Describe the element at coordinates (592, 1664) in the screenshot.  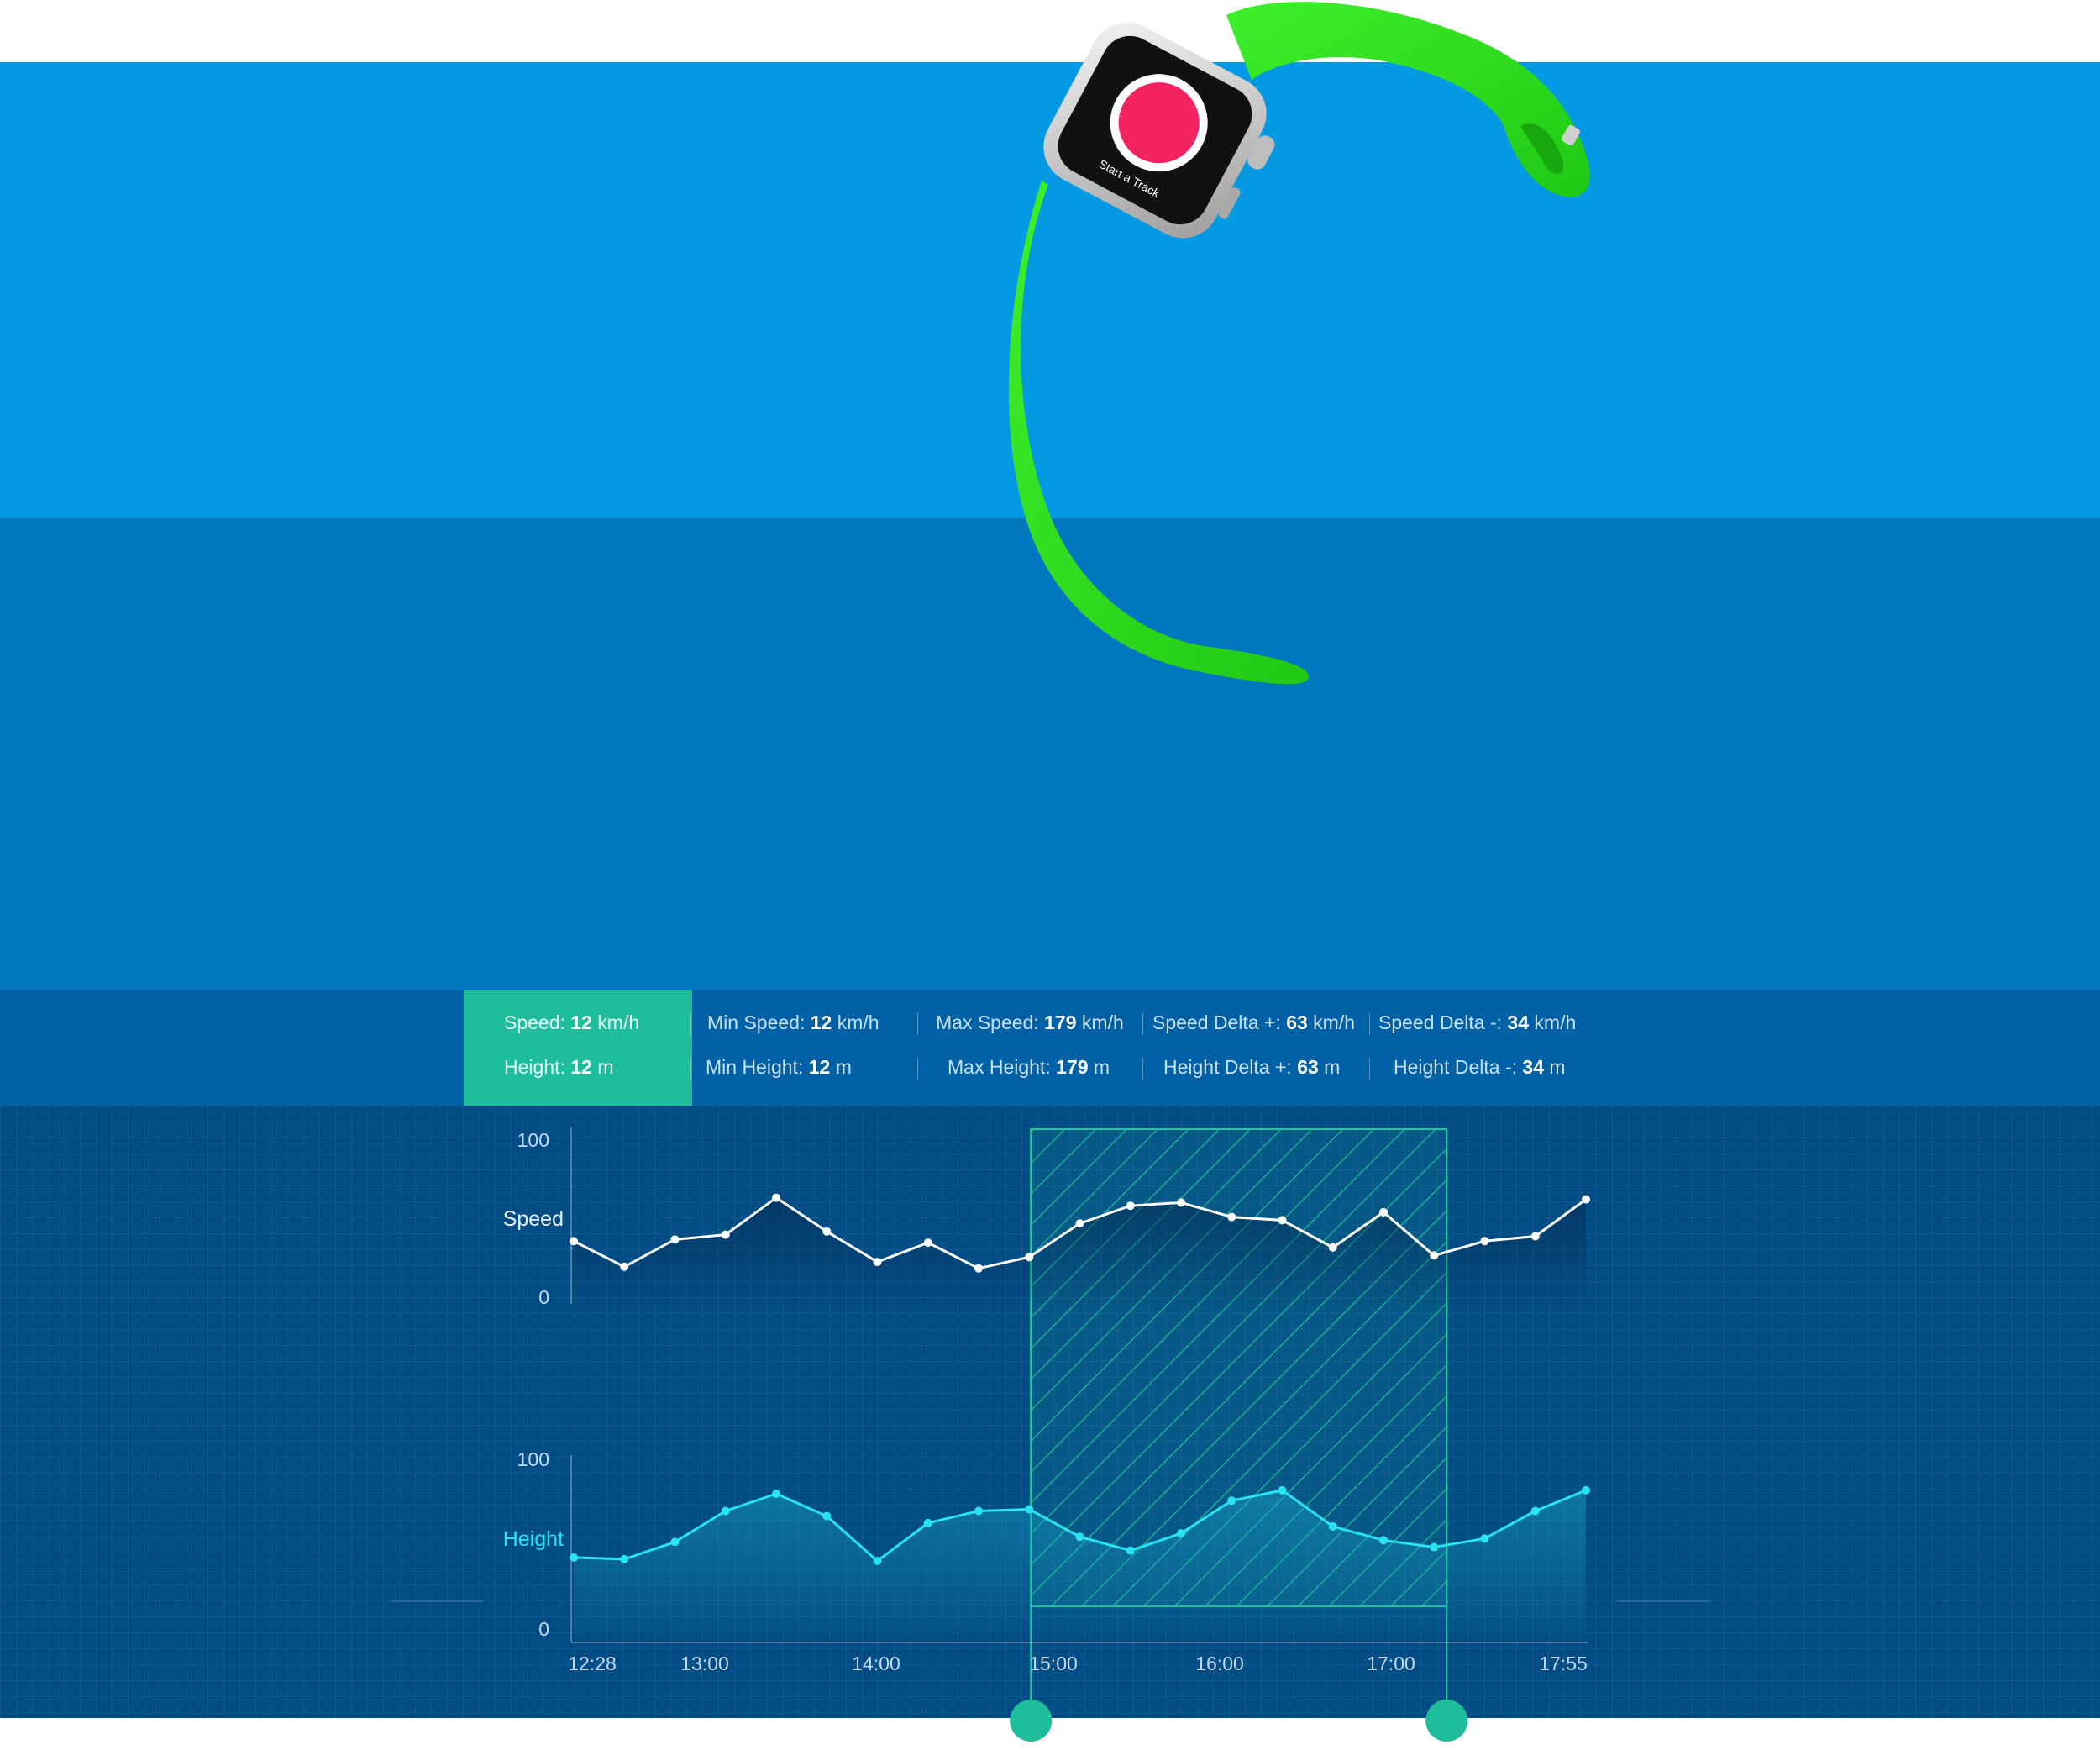
I see `x-tick-label: 12:28` at that location.